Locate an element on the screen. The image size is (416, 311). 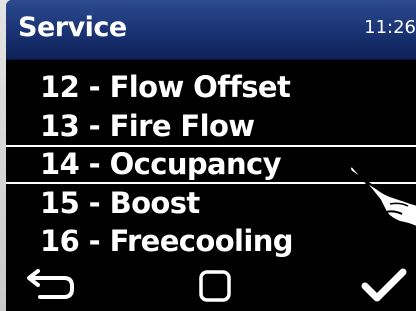
menu-item-occupancy: 14 - Occupancy is located at coordinates (211, 164).